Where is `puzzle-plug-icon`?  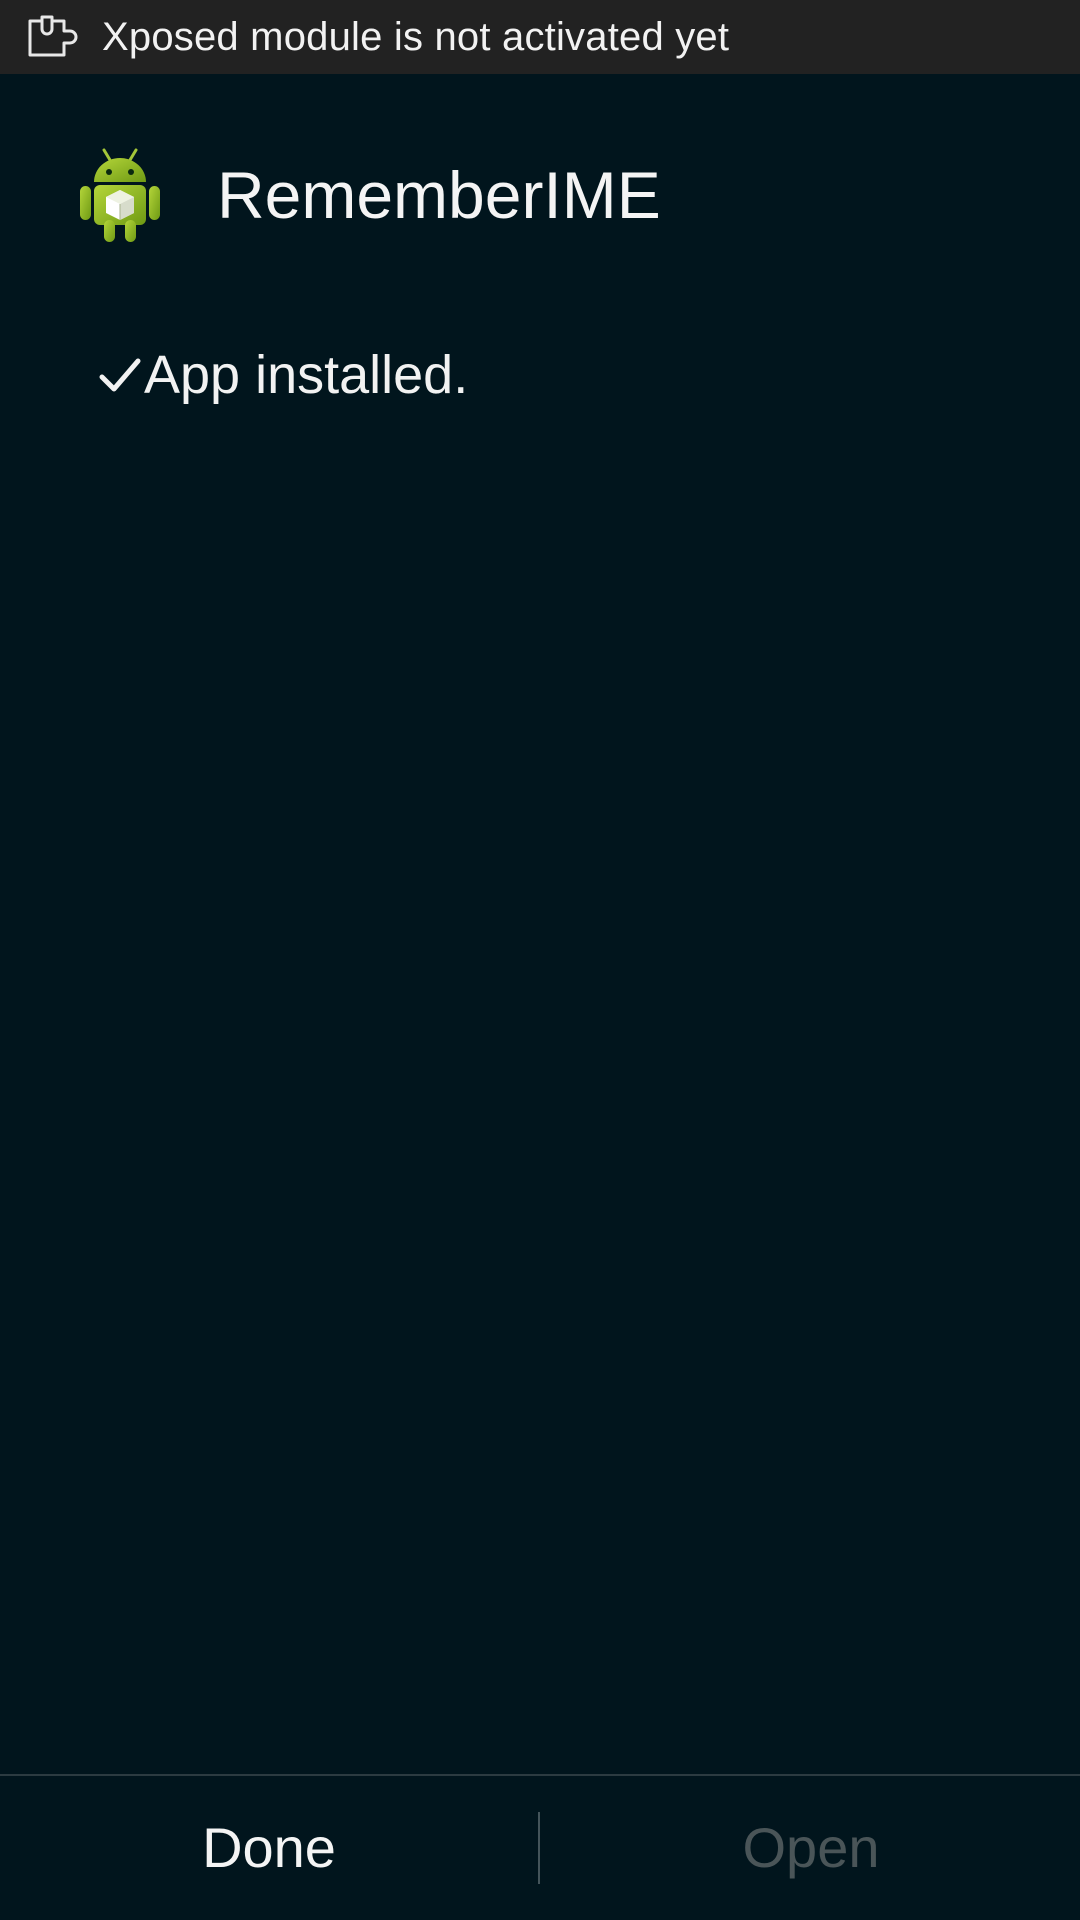
puzzle-plug-icon is located at coordinates (53, 36).